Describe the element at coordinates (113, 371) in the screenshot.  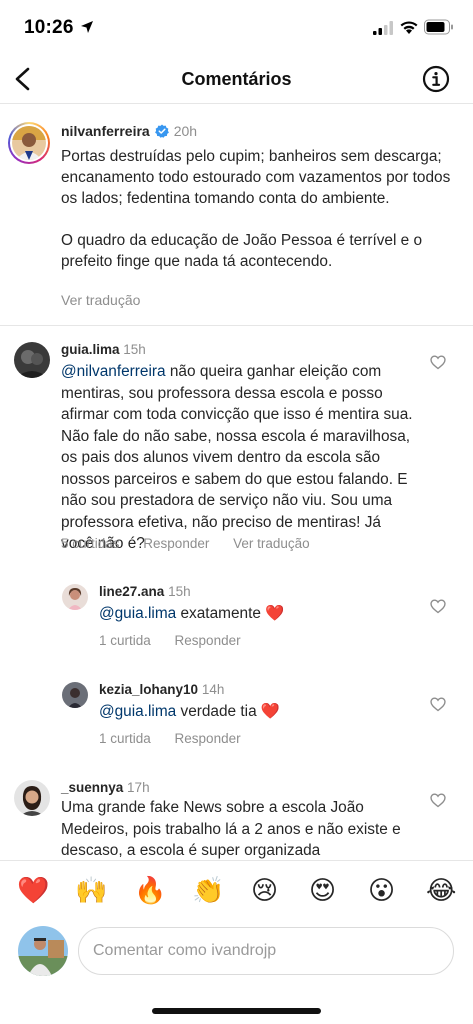
I see `mention-link: @nilvanferreira` at that location.